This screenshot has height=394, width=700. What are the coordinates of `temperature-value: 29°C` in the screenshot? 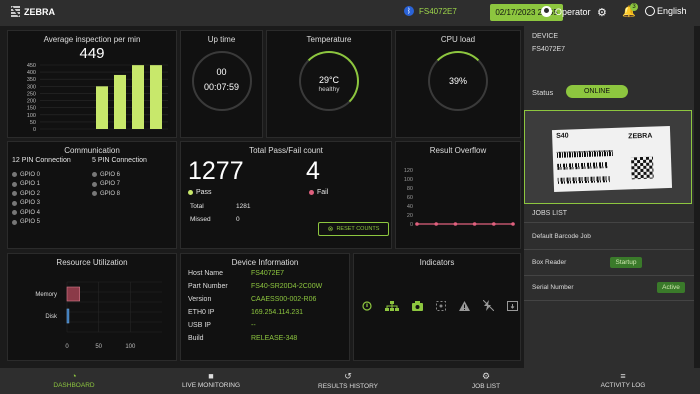 It's located at (329, 80).